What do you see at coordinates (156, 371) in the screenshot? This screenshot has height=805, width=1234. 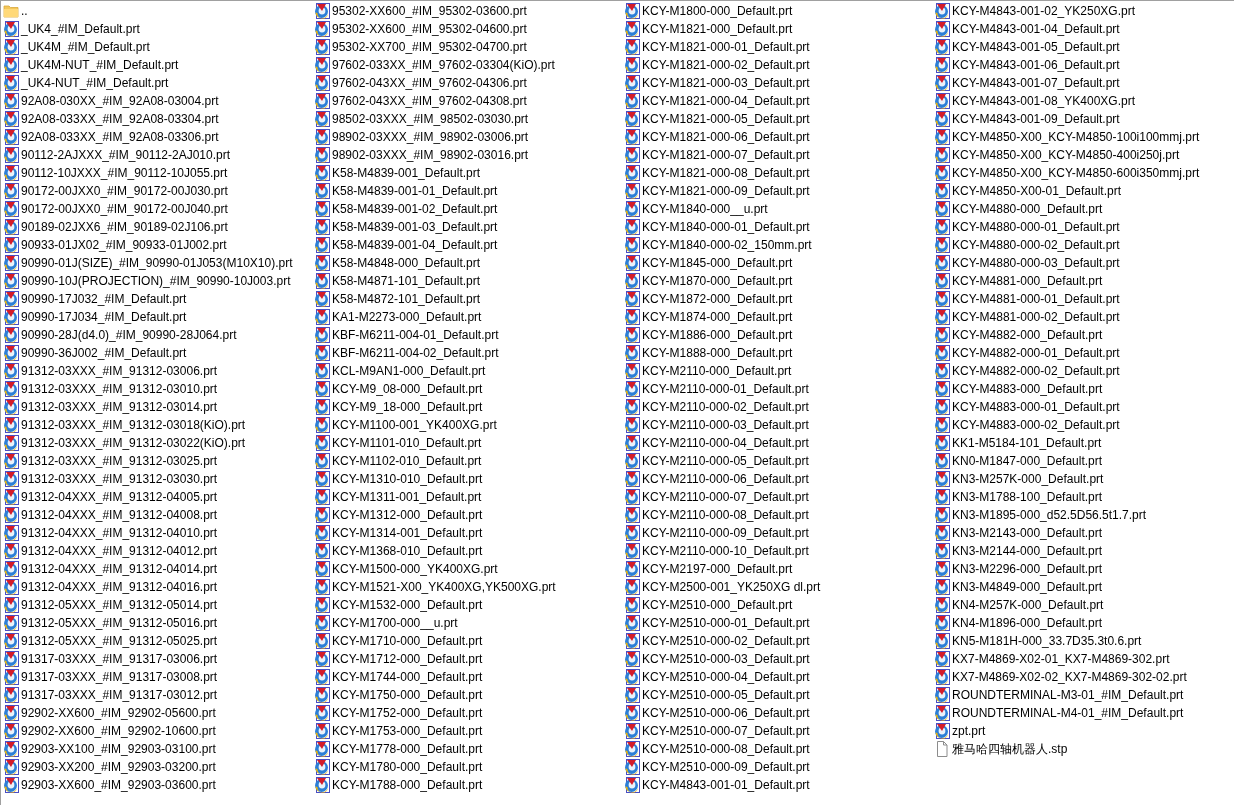 I see `file-item: 91312-03XXX_#IM_91312-03006.prt` at bounding box center [156, 371].